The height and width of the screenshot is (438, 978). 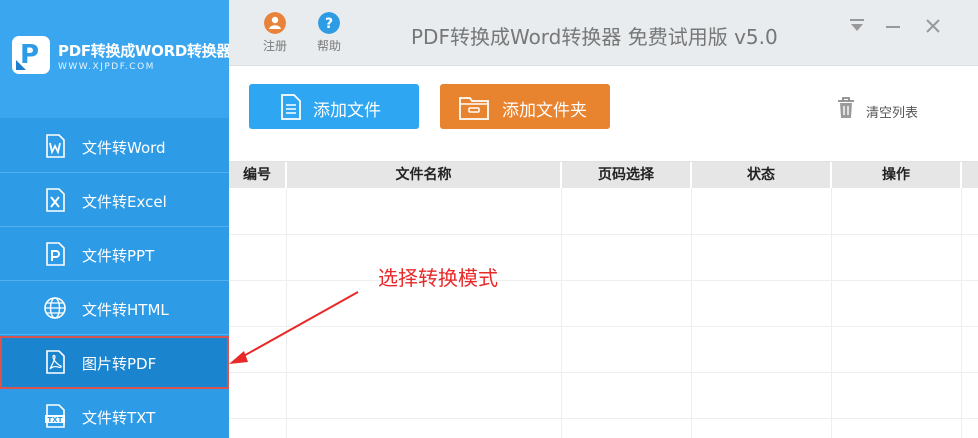 I want to click on sidebar-item-label: 文件转TXT, so click(x=119, y=418).